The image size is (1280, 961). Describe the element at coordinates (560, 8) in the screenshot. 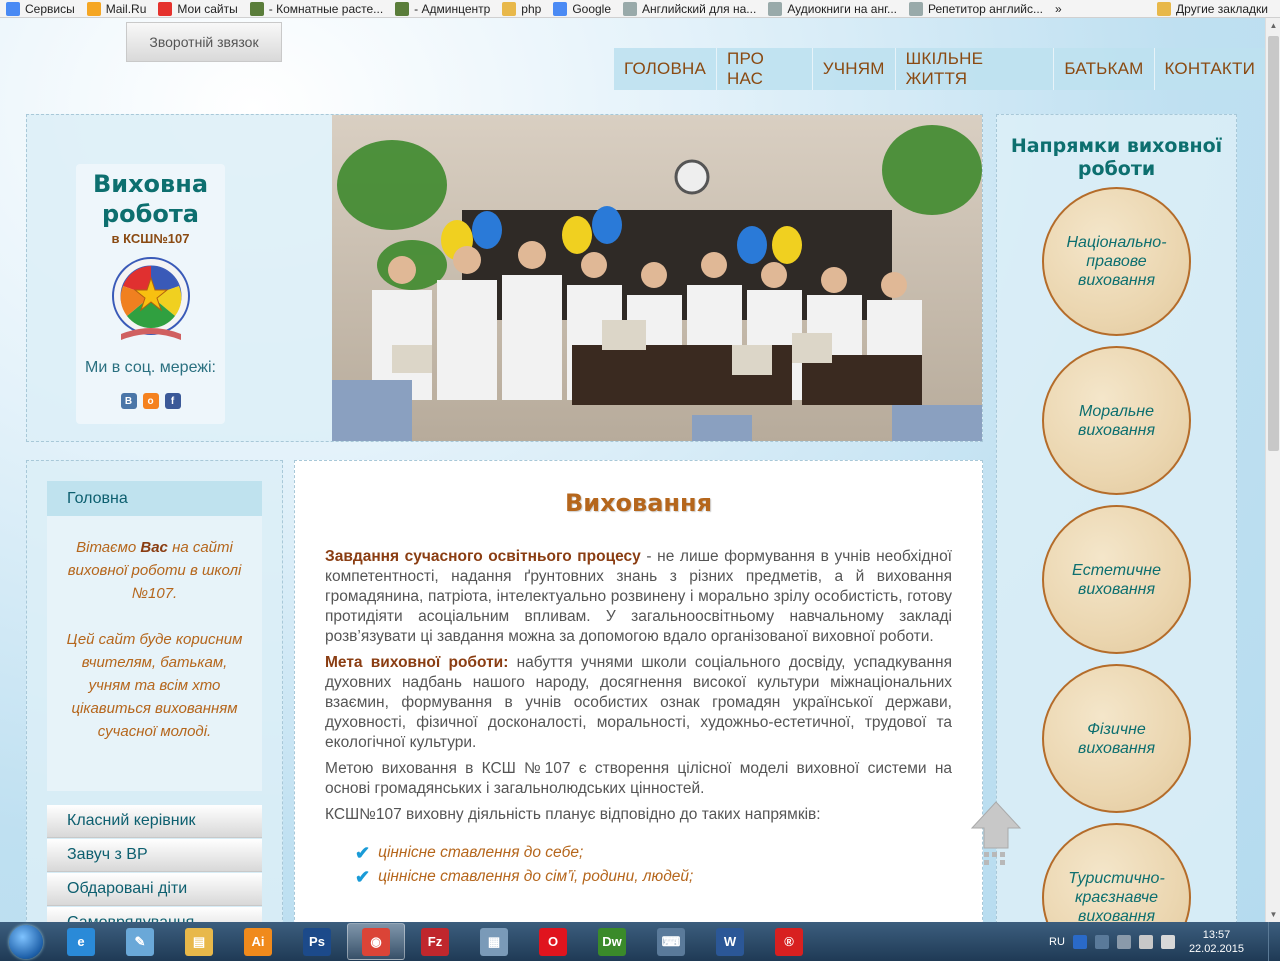

I see `google-icon` at that location.